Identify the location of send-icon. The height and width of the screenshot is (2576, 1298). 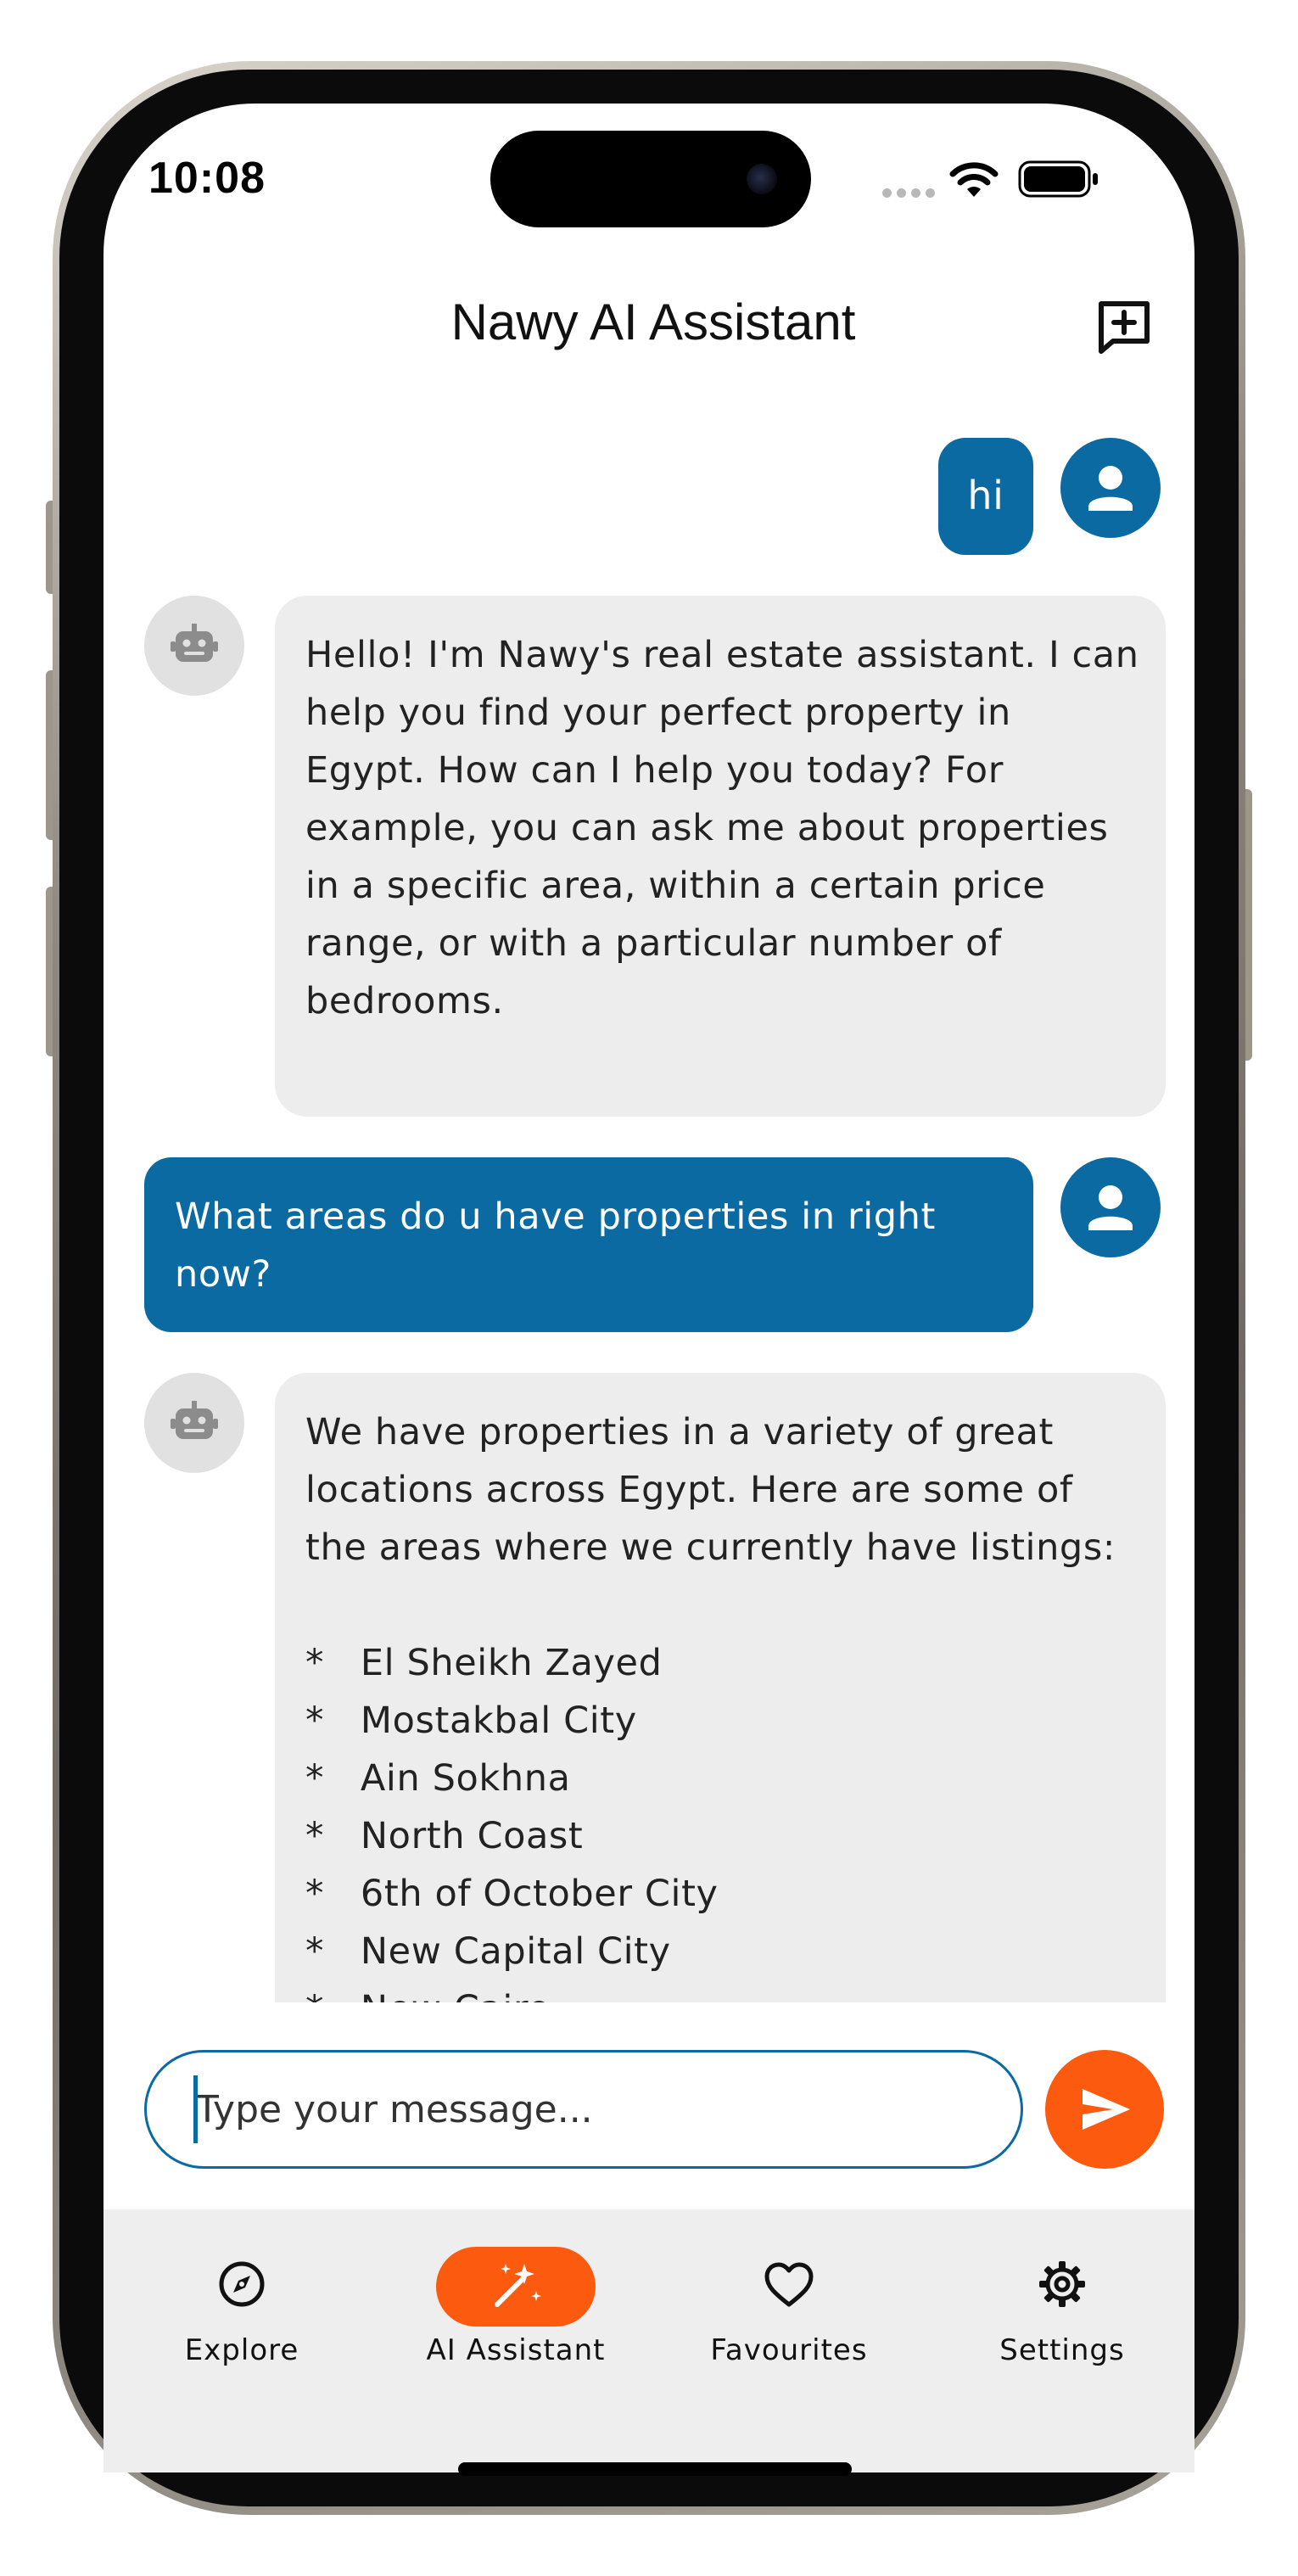
(1106, 2109).